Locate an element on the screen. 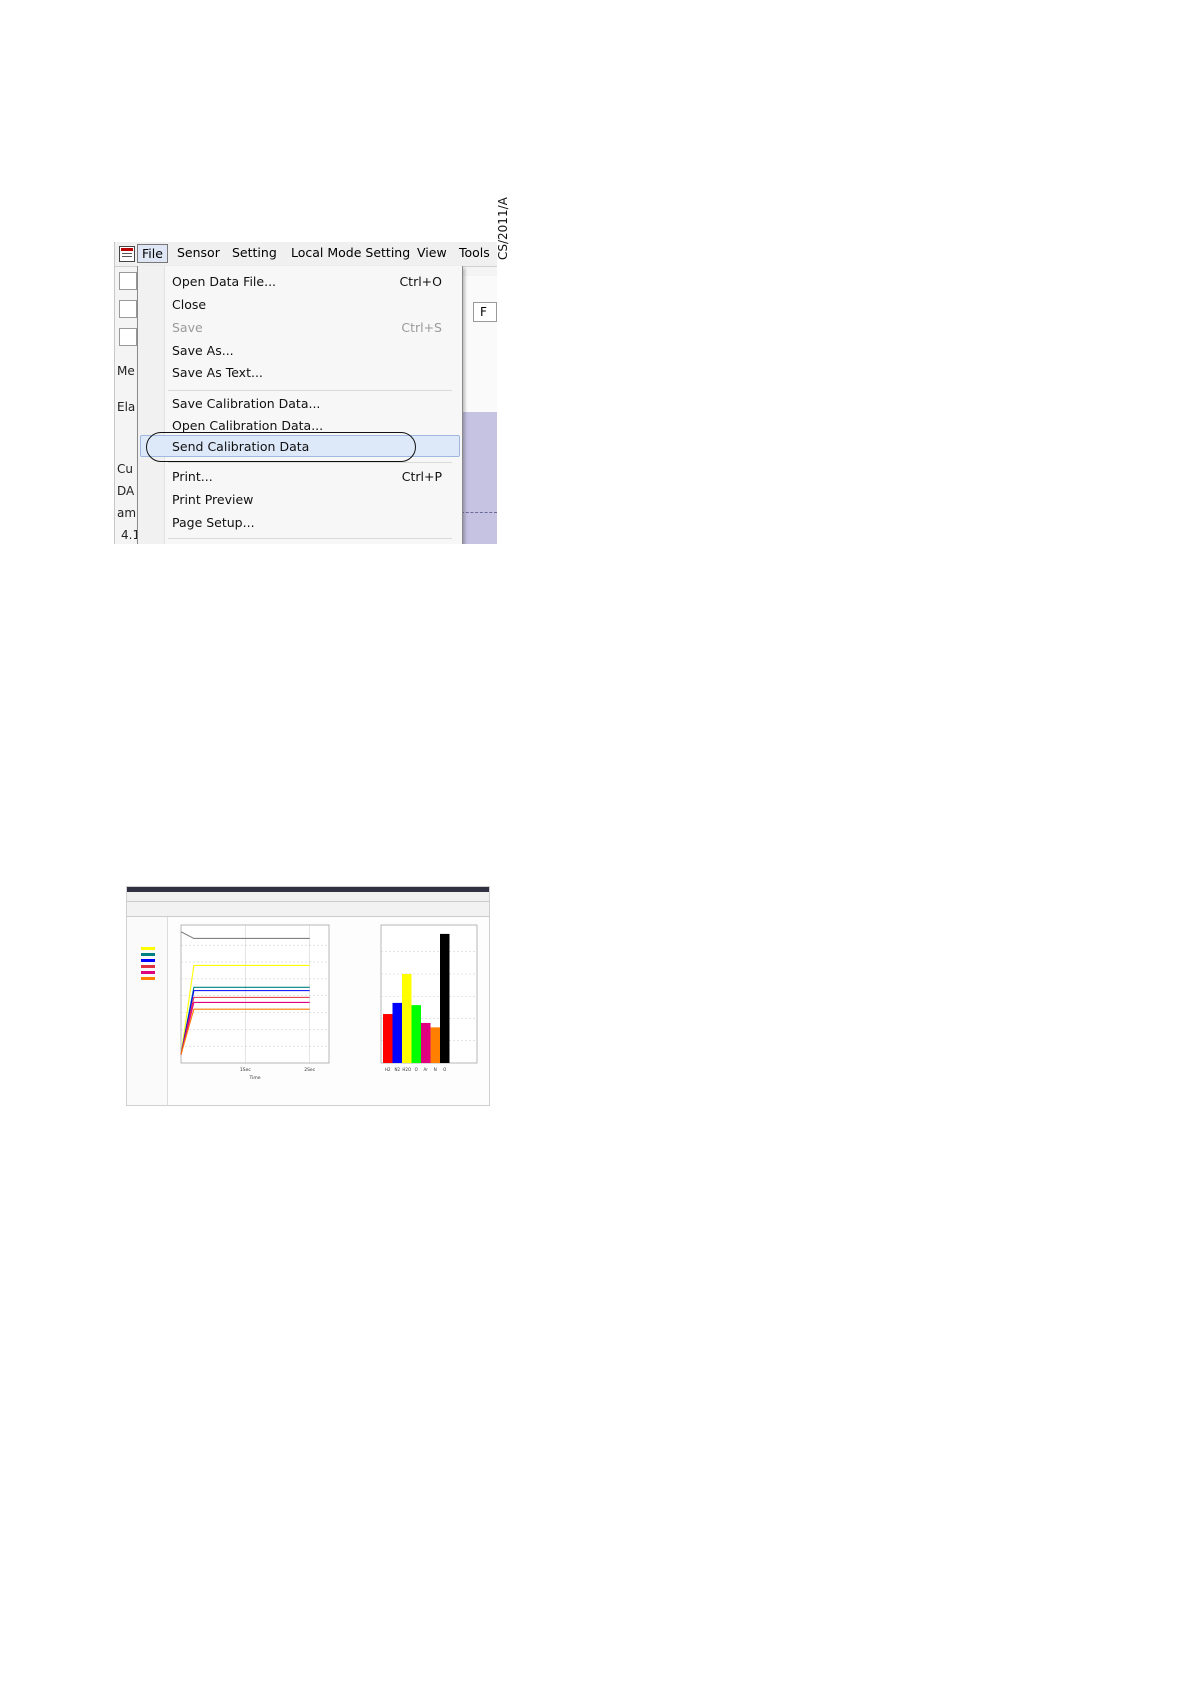  bar-h2 is located at coordinates (388, 1038).